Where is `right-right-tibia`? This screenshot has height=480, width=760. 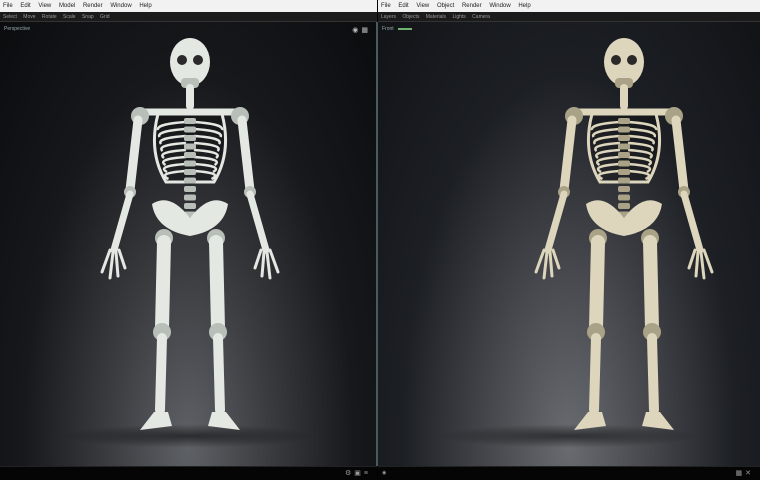
right-right-tibia is located at coordinates (653, 374).